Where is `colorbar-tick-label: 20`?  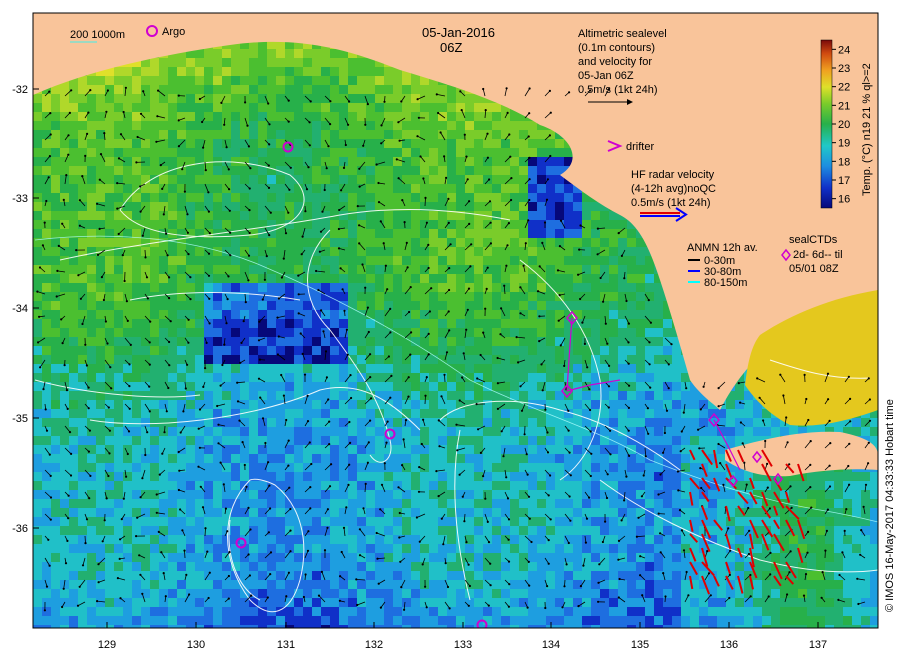 colorbar-tick-label: 20 is located at coordinates (844, 125).